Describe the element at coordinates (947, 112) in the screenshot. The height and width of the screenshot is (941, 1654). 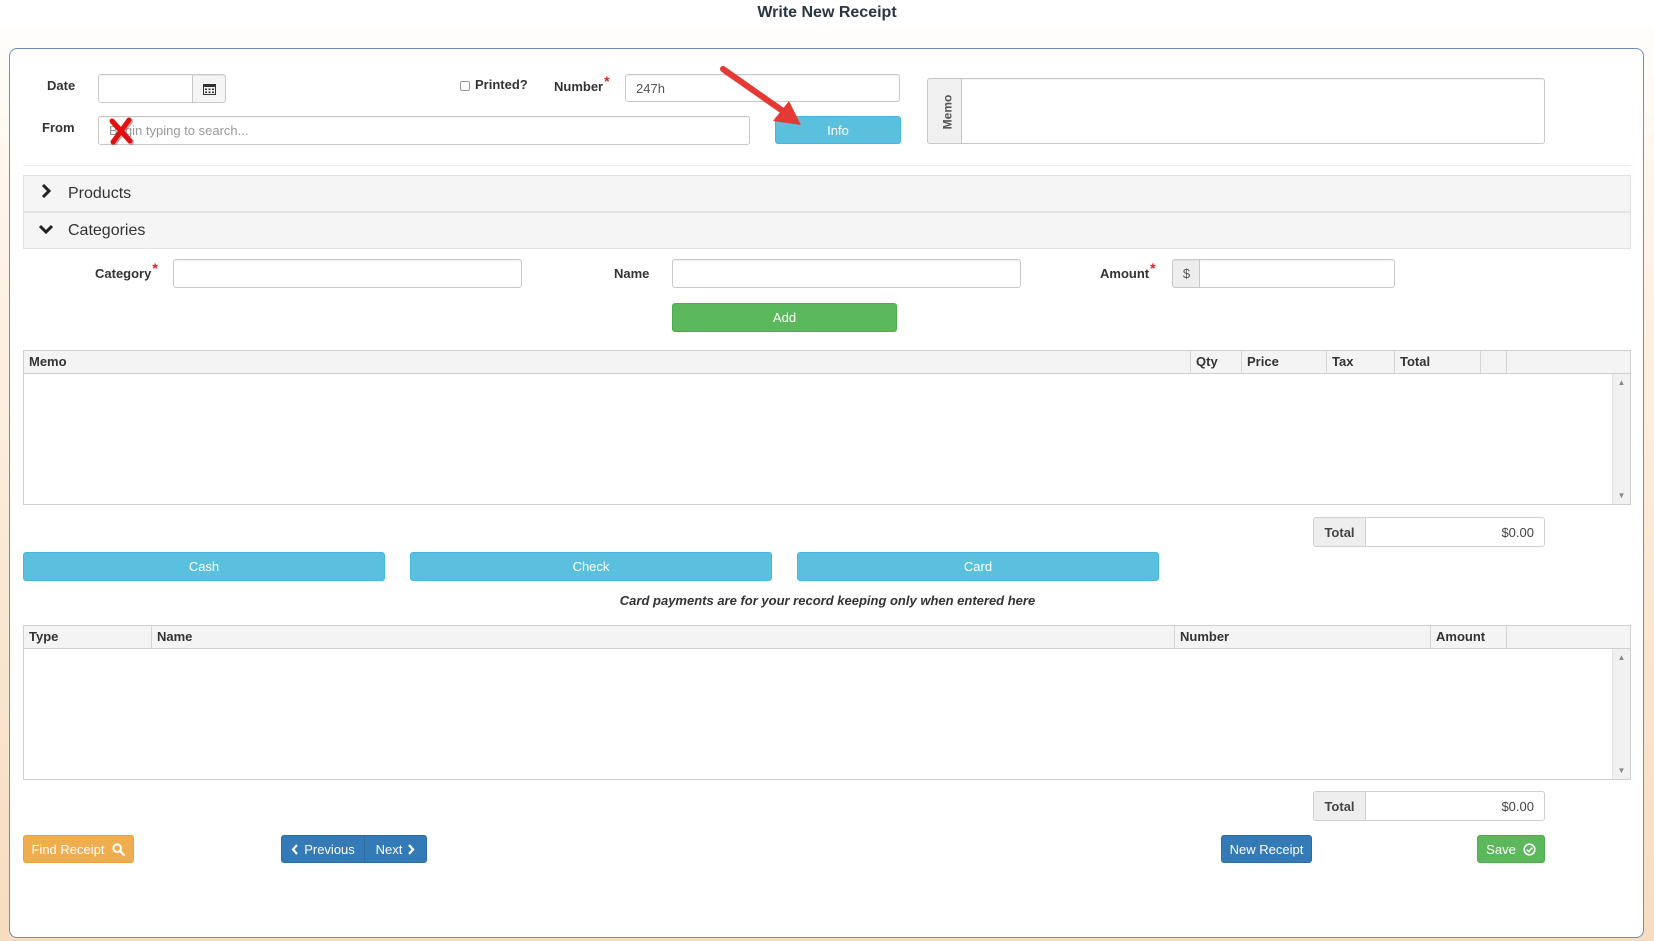
I see `memo-label: Memo` at that location.